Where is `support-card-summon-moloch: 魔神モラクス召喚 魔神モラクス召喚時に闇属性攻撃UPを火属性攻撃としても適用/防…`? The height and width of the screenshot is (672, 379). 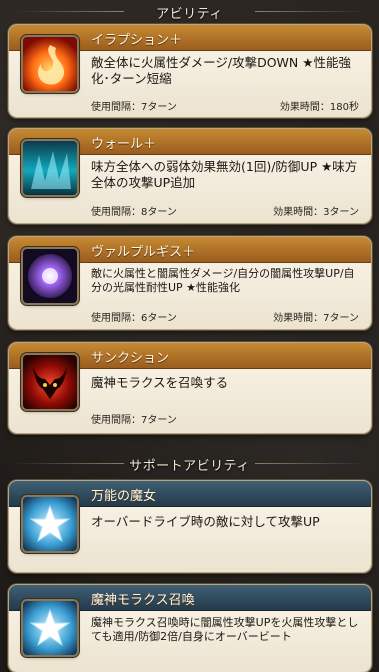
support-card-summon-moloch: 魔神モラクス召喚 魔神モラクス召喚時に闇属性攻撃UPを火属性攻撃としても適用/防… is located at coordinates (190, 628).